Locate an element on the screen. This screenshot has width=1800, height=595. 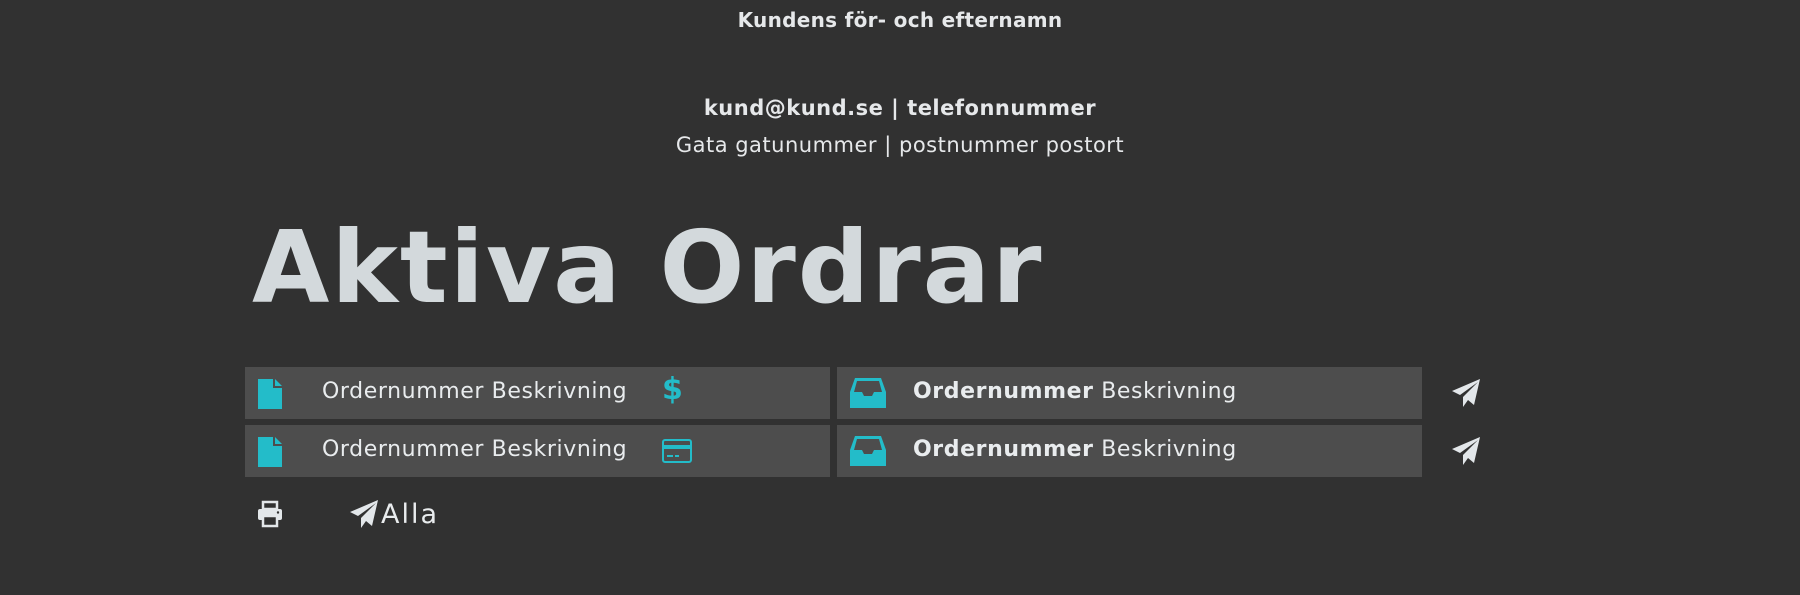
order-actions: Alla is located at coordinates (900, 514).